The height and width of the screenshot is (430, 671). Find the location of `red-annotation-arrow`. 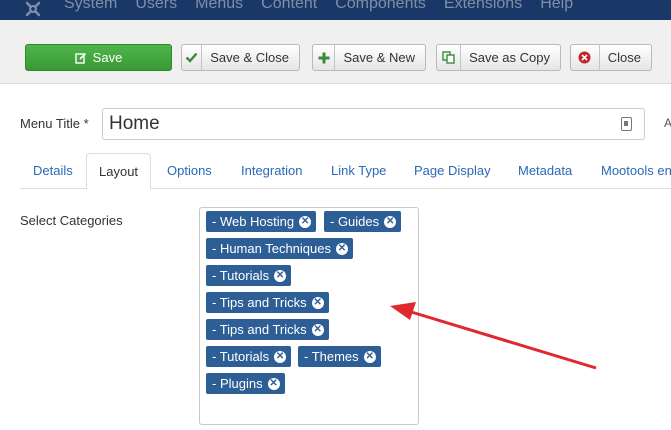

red-annotation-arrow is located at coordinates (493, 336).